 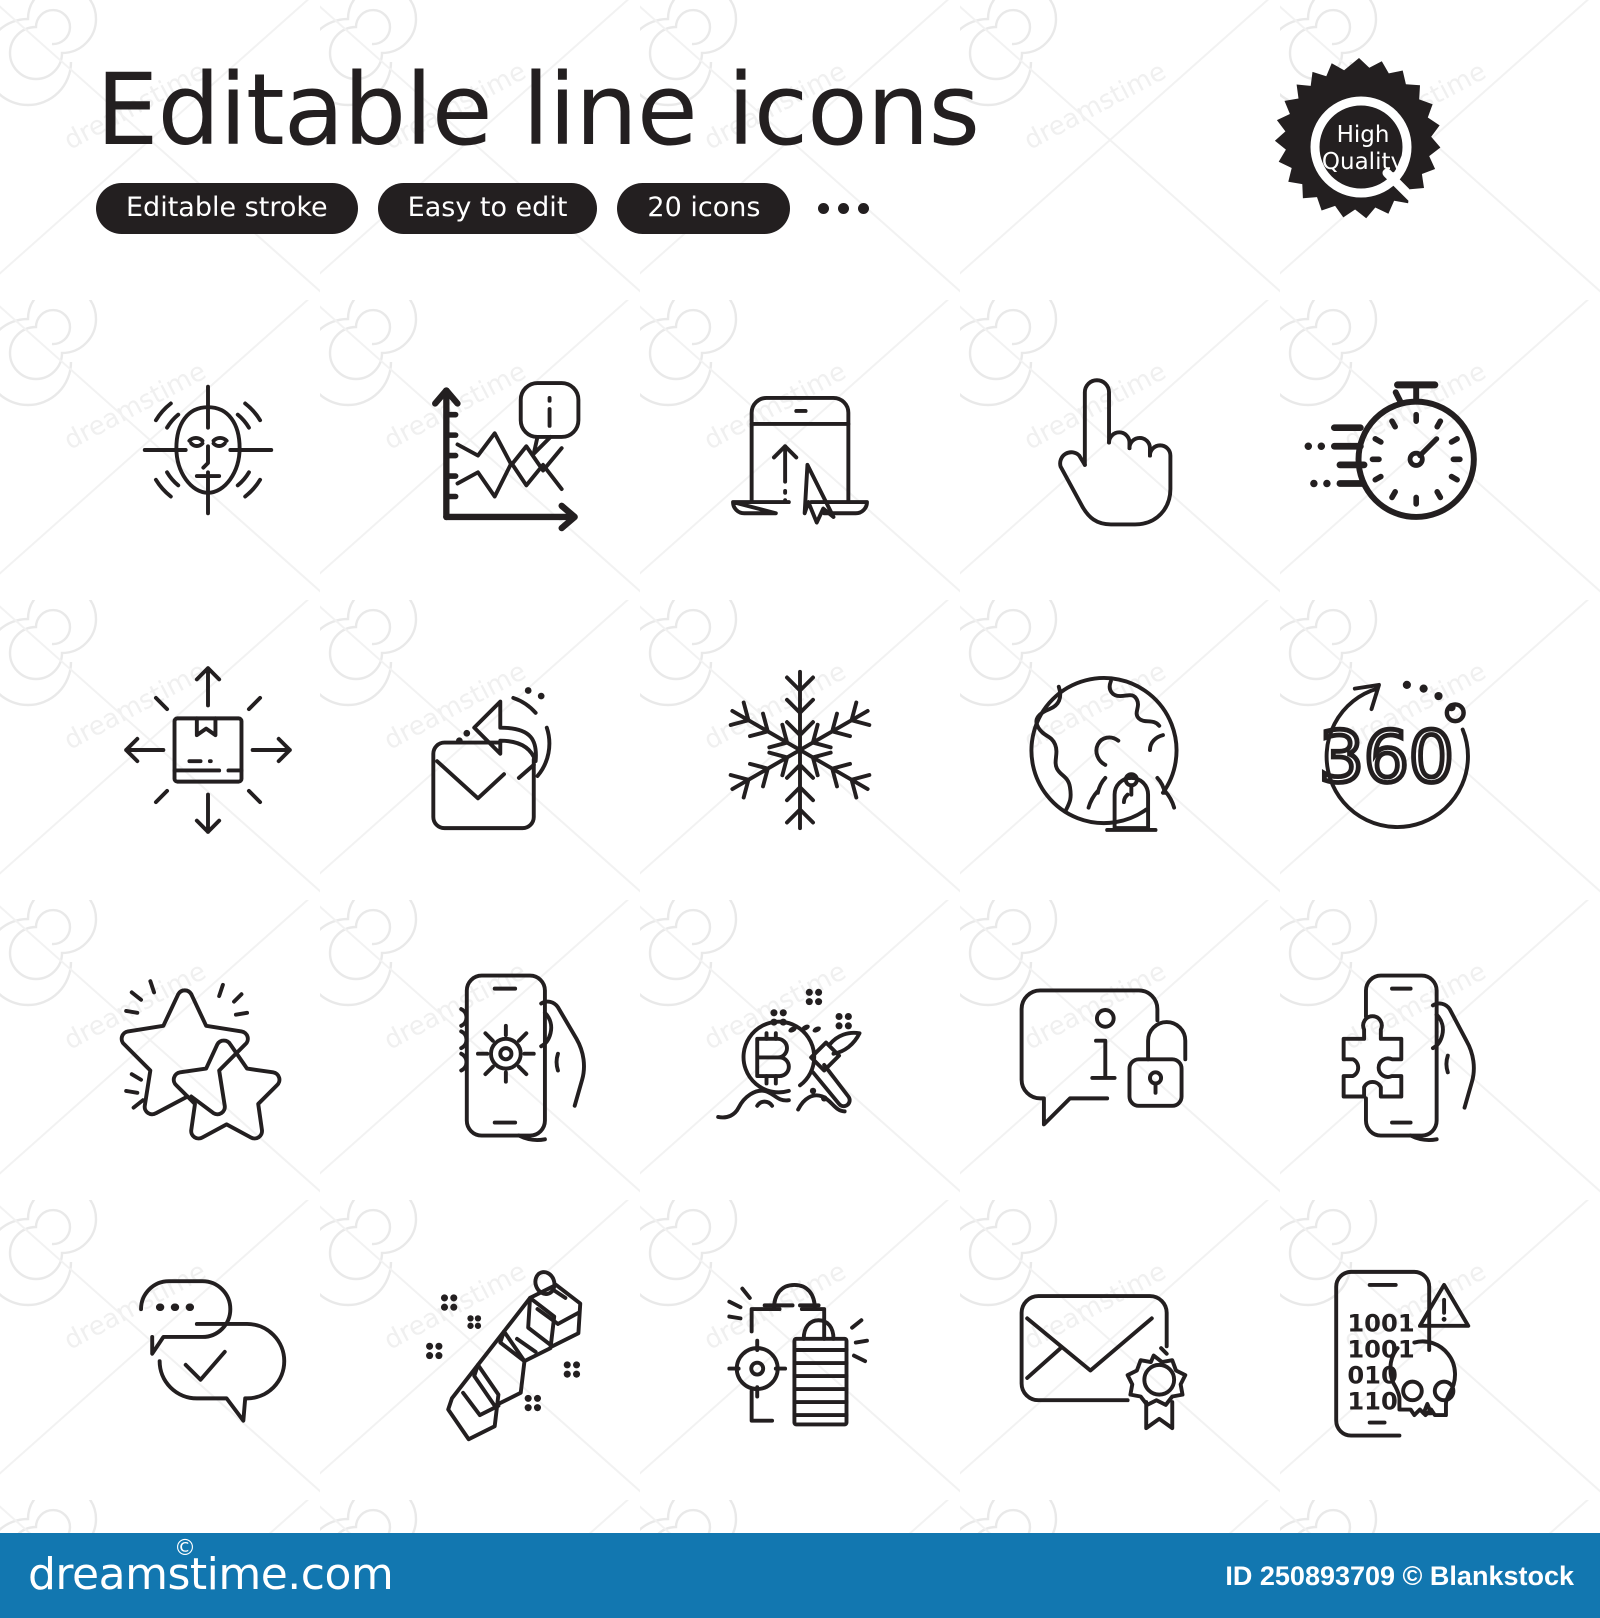 I want to click on icon-cell-360-degrees: 360, so click(x=1392, y=750).